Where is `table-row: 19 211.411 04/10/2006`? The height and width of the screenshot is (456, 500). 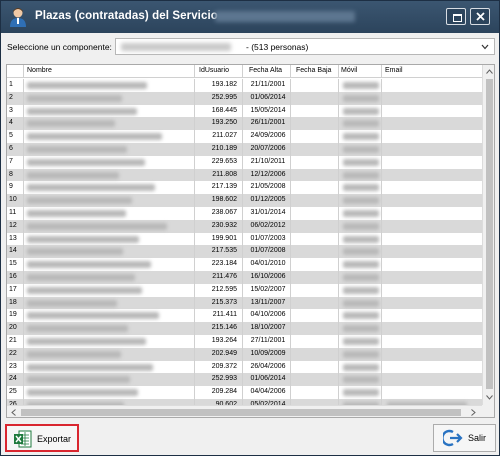
table-row: 19 211.411 04/10/2006 is located at coordinates (244, 316).